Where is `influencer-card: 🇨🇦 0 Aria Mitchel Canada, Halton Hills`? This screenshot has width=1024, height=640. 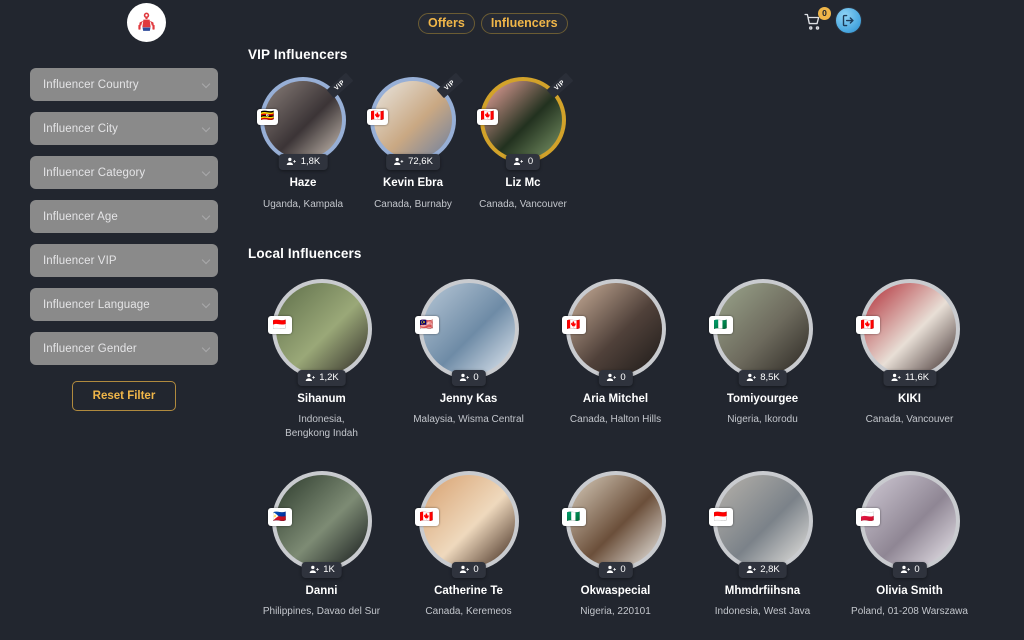 influencer-card: 🇨🇦 0 Aria Mitchel Canada, Halton Hills is located at coordinates (615, 360).